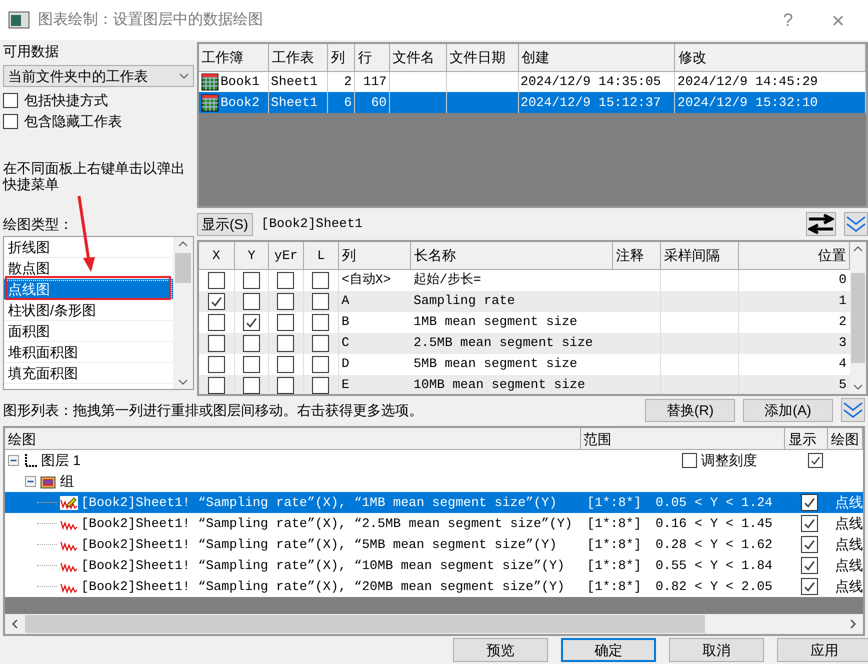  Describe the element at coordinates (434, 544) in the screenshot. I see `plot-row: [Book2]Sheet1! “Sampling rate”(X), “5MB mean segment size”(Y) [1*:8*] 0.28 < Y < 1.62 点线` at that location.